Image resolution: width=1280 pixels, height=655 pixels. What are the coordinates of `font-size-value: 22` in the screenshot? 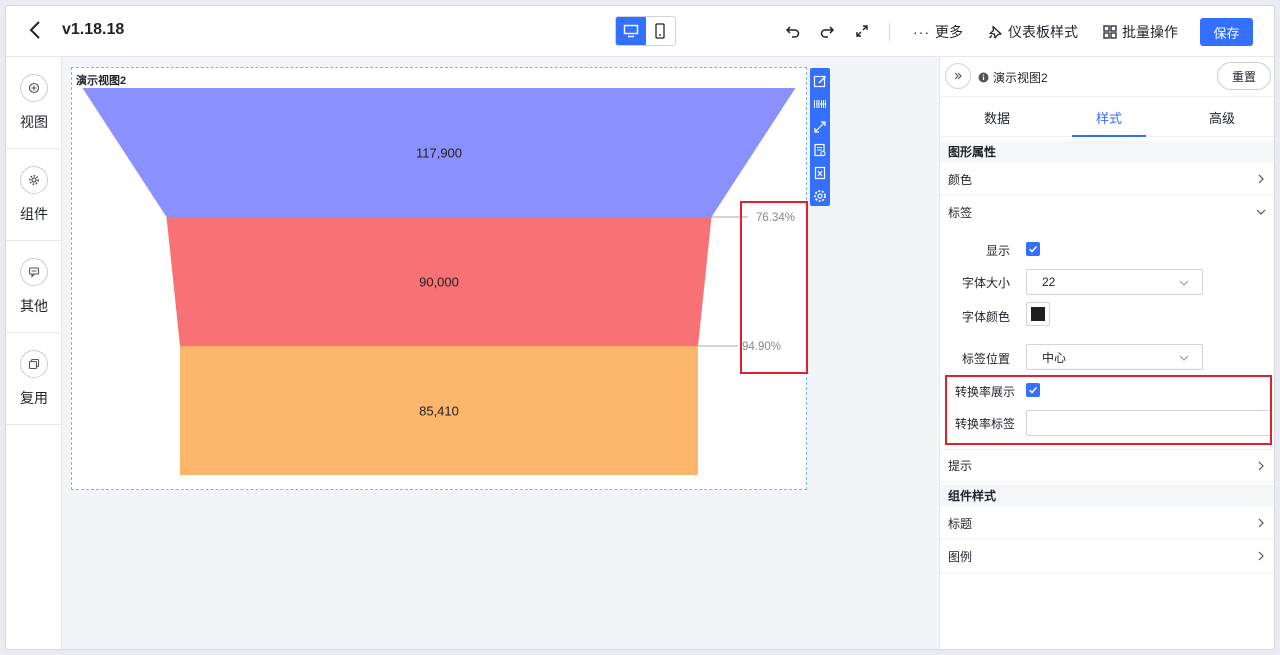 It's located at (1049, 282).